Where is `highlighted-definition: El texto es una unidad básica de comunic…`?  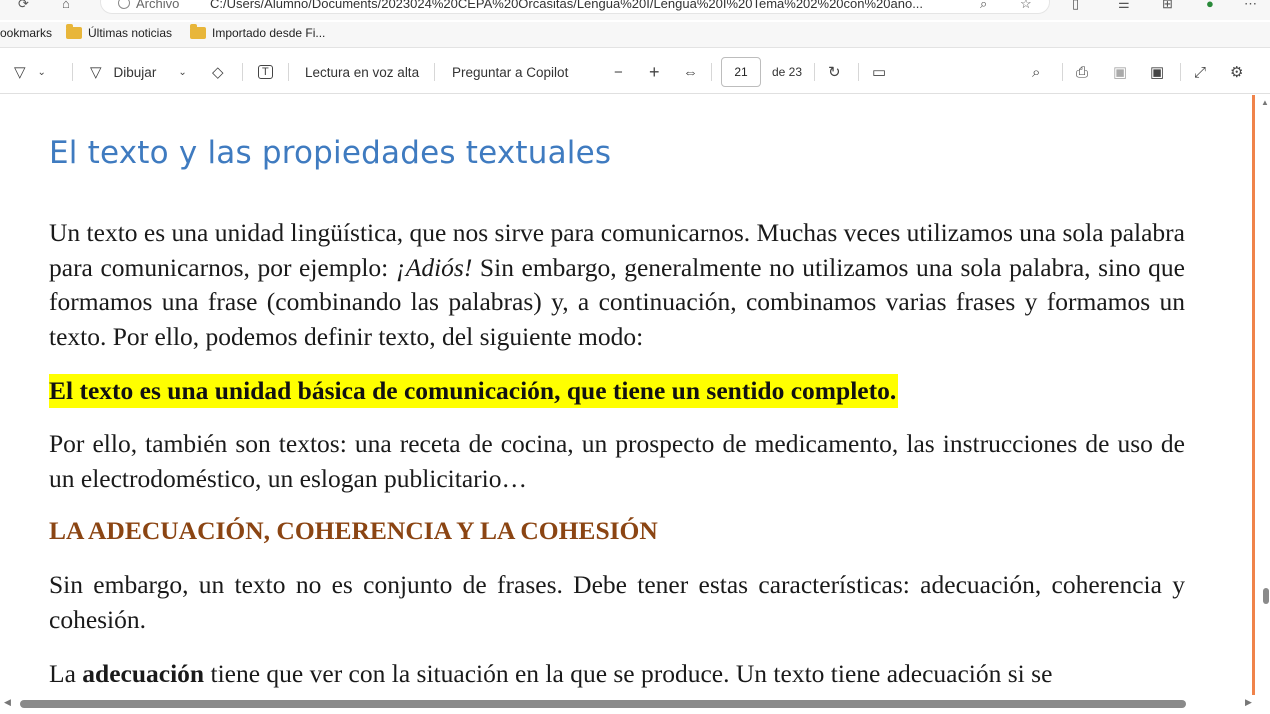 highlighted-definition: El texto es una unidad básica de comunic… is located at coordinates (474, 391).